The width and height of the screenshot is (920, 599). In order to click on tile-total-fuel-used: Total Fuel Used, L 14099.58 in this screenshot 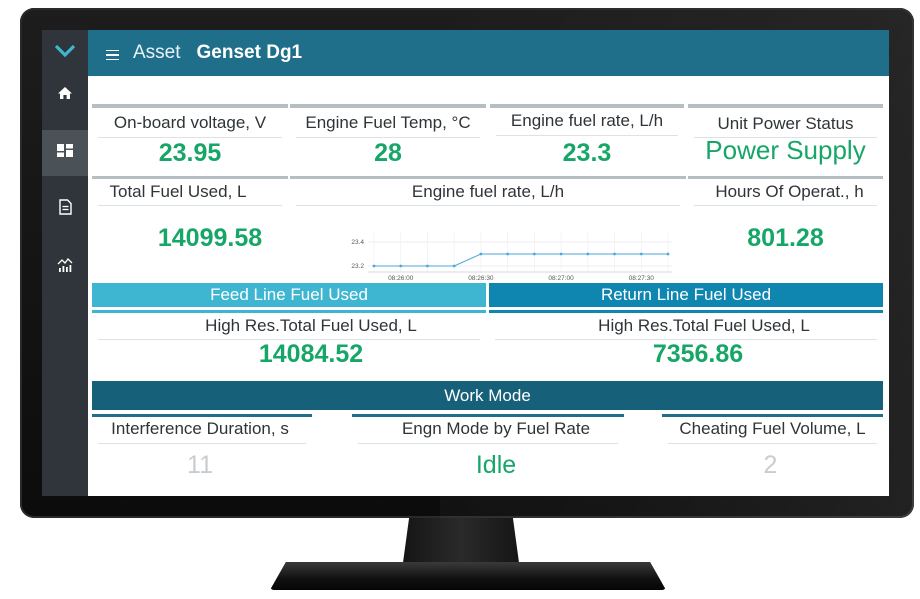, I will do `click(190, 228)`.